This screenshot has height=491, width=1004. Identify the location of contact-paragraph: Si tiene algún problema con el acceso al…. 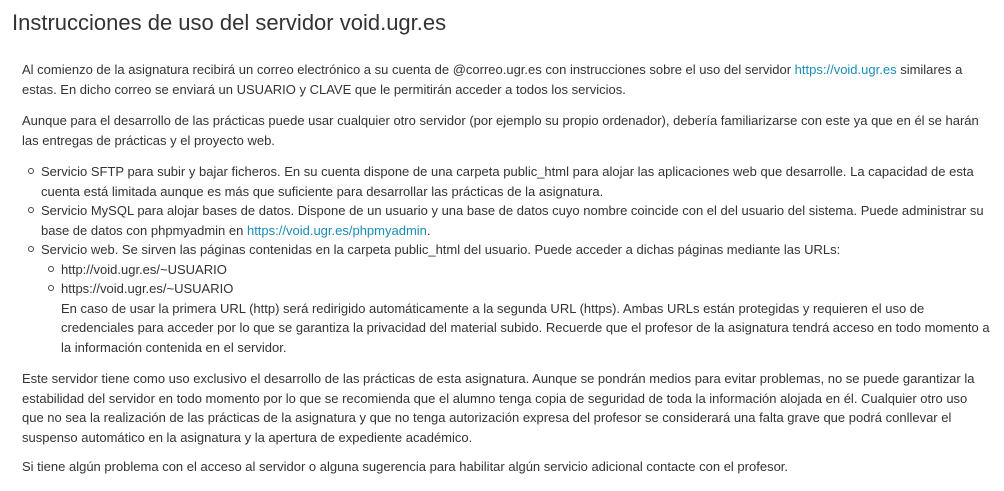
(405, 466).